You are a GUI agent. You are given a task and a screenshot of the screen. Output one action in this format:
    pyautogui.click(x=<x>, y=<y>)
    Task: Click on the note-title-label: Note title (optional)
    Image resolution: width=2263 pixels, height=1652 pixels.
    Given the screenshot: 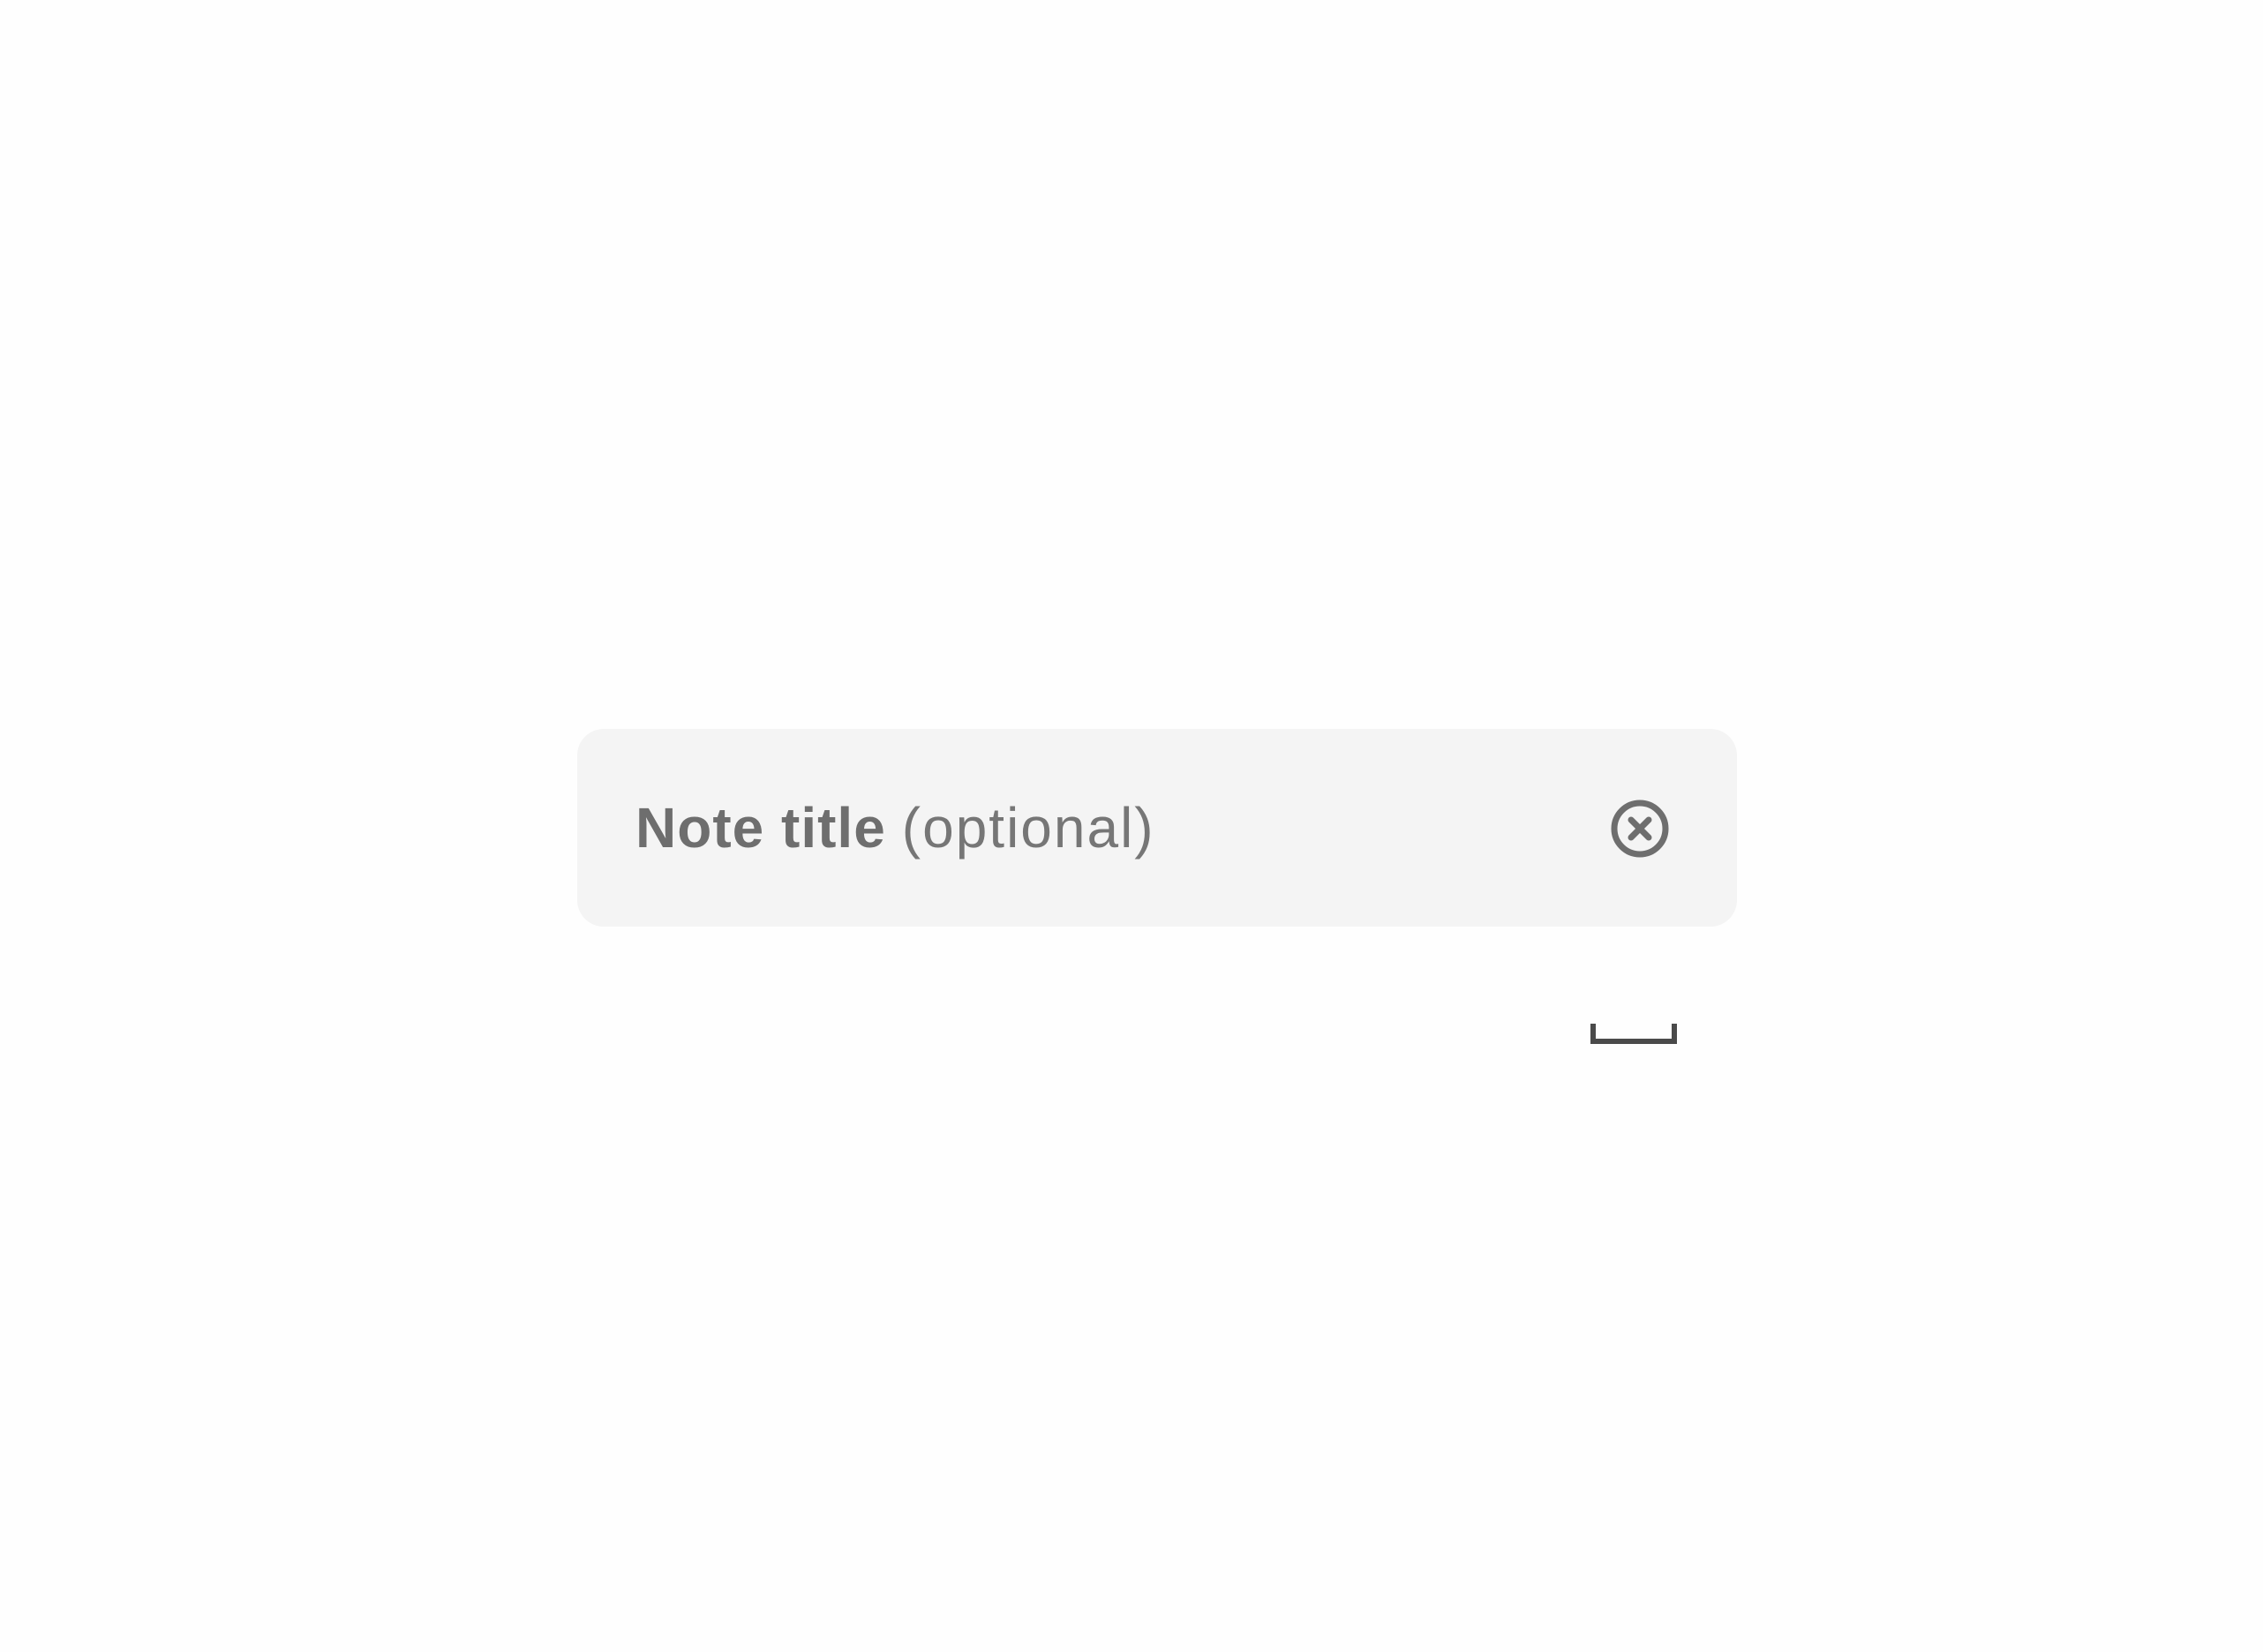 What is the action you would take?
    pyautogui.click(x=1122, y=828)
    